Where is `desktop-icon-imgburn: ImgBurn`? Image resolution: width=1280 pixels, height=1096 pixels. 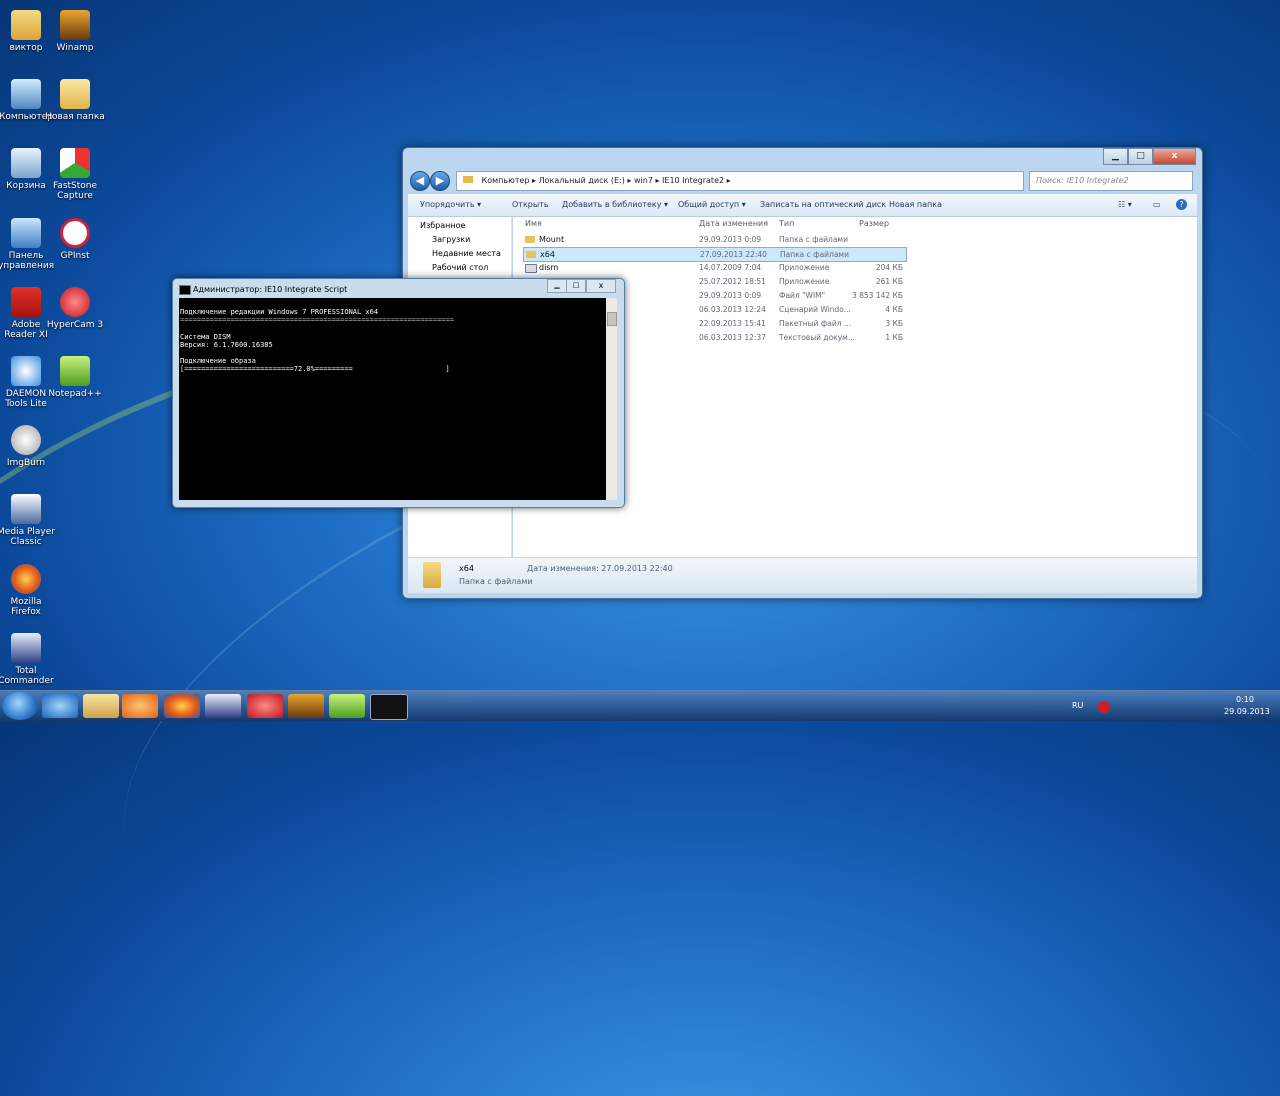 desktop-icon-imgburn: ImgBurn is located at coordinates (28, 446).